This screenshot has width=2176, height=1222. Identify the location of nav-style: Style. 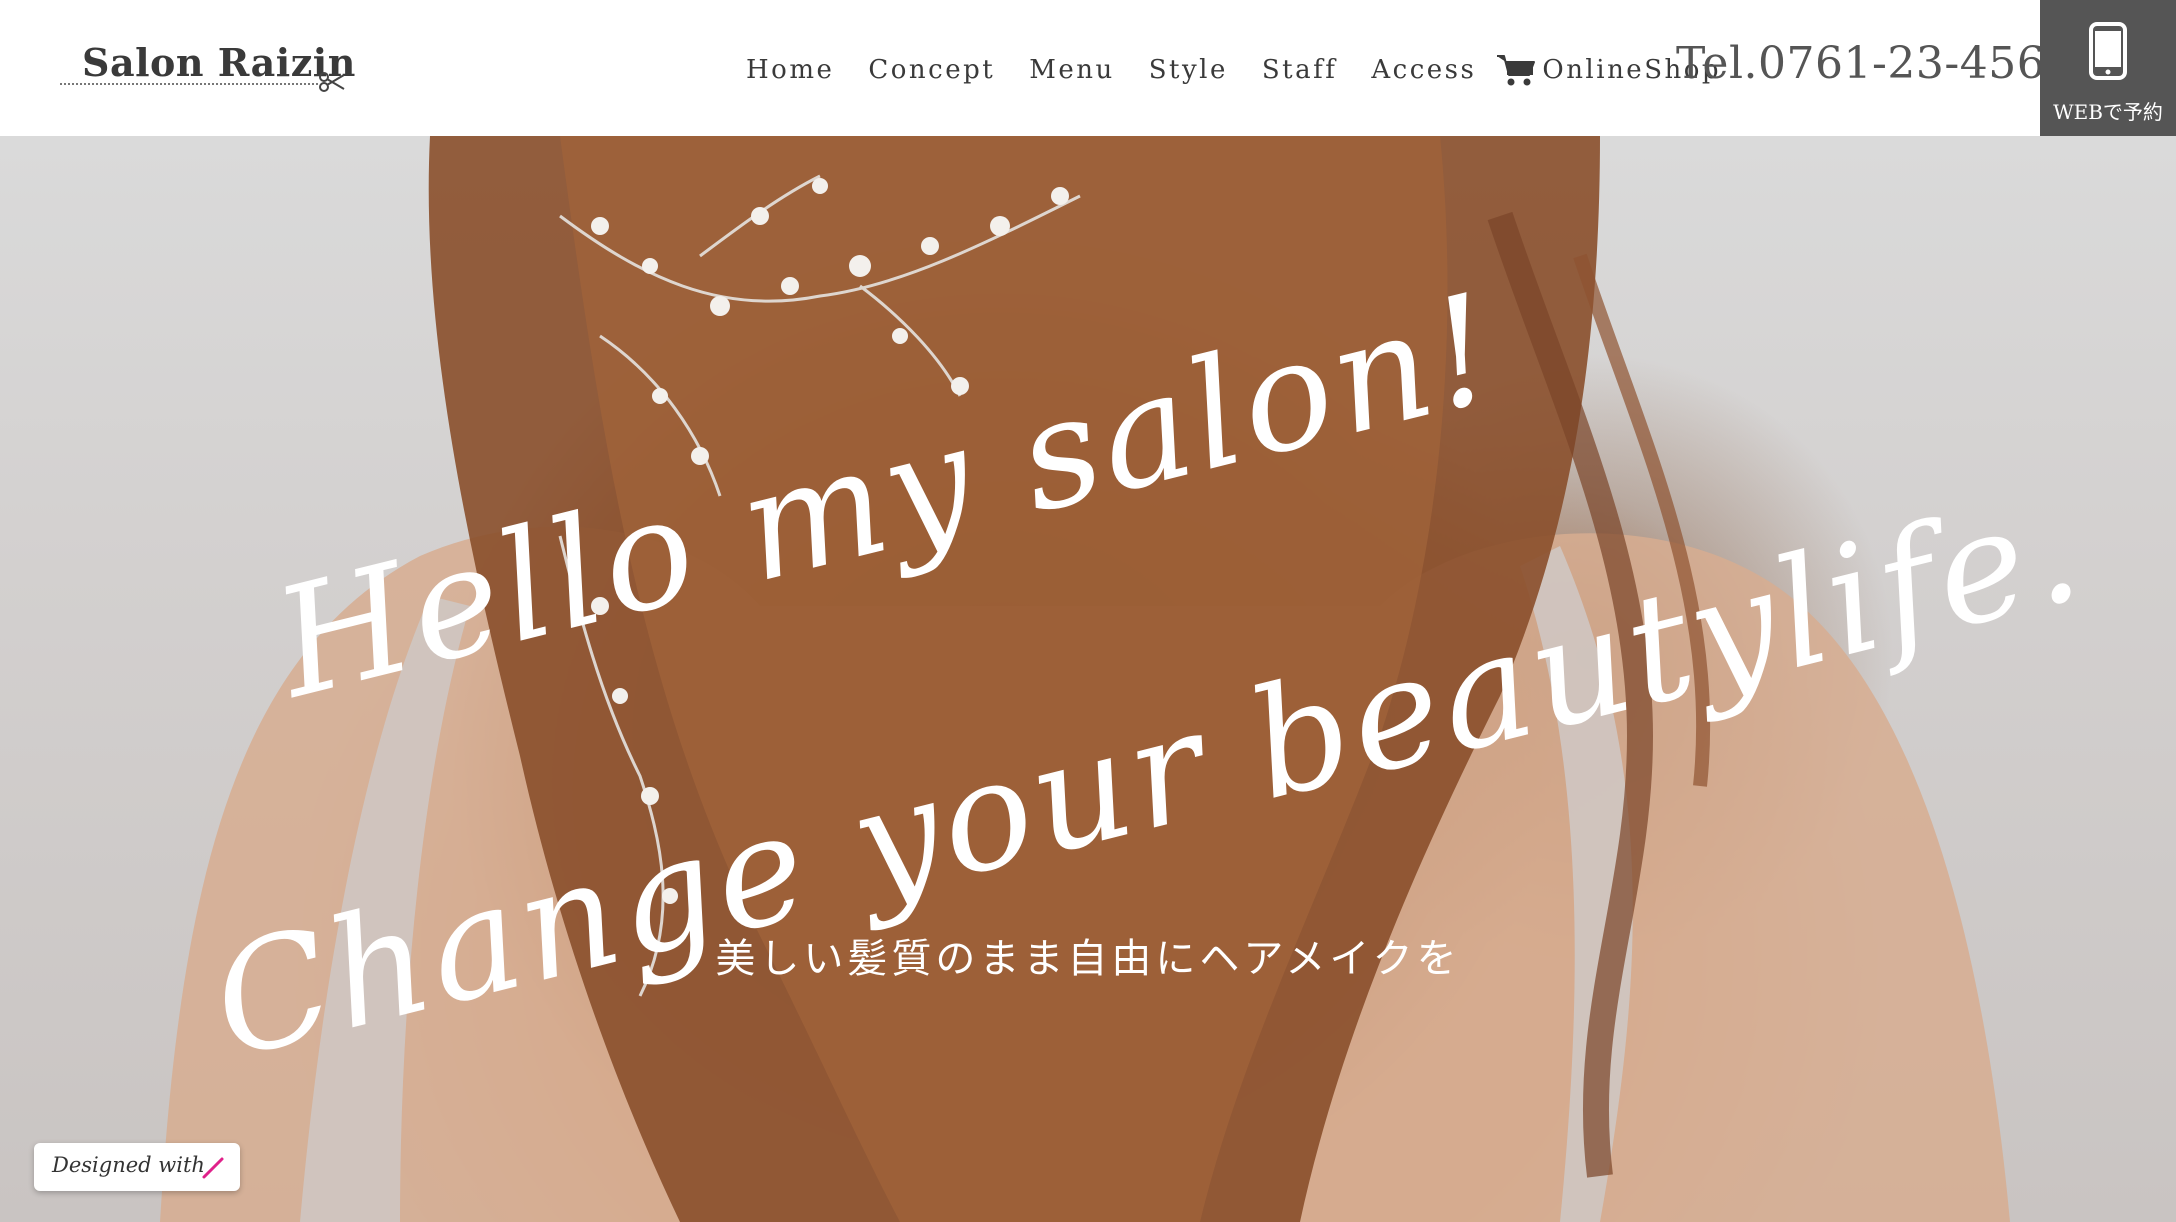
(1188, 70).